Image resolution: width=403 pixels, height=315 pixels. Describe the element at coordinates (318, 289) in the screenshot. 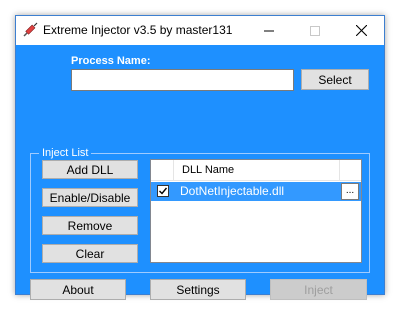

I see `inject-button: Inject` at that location.